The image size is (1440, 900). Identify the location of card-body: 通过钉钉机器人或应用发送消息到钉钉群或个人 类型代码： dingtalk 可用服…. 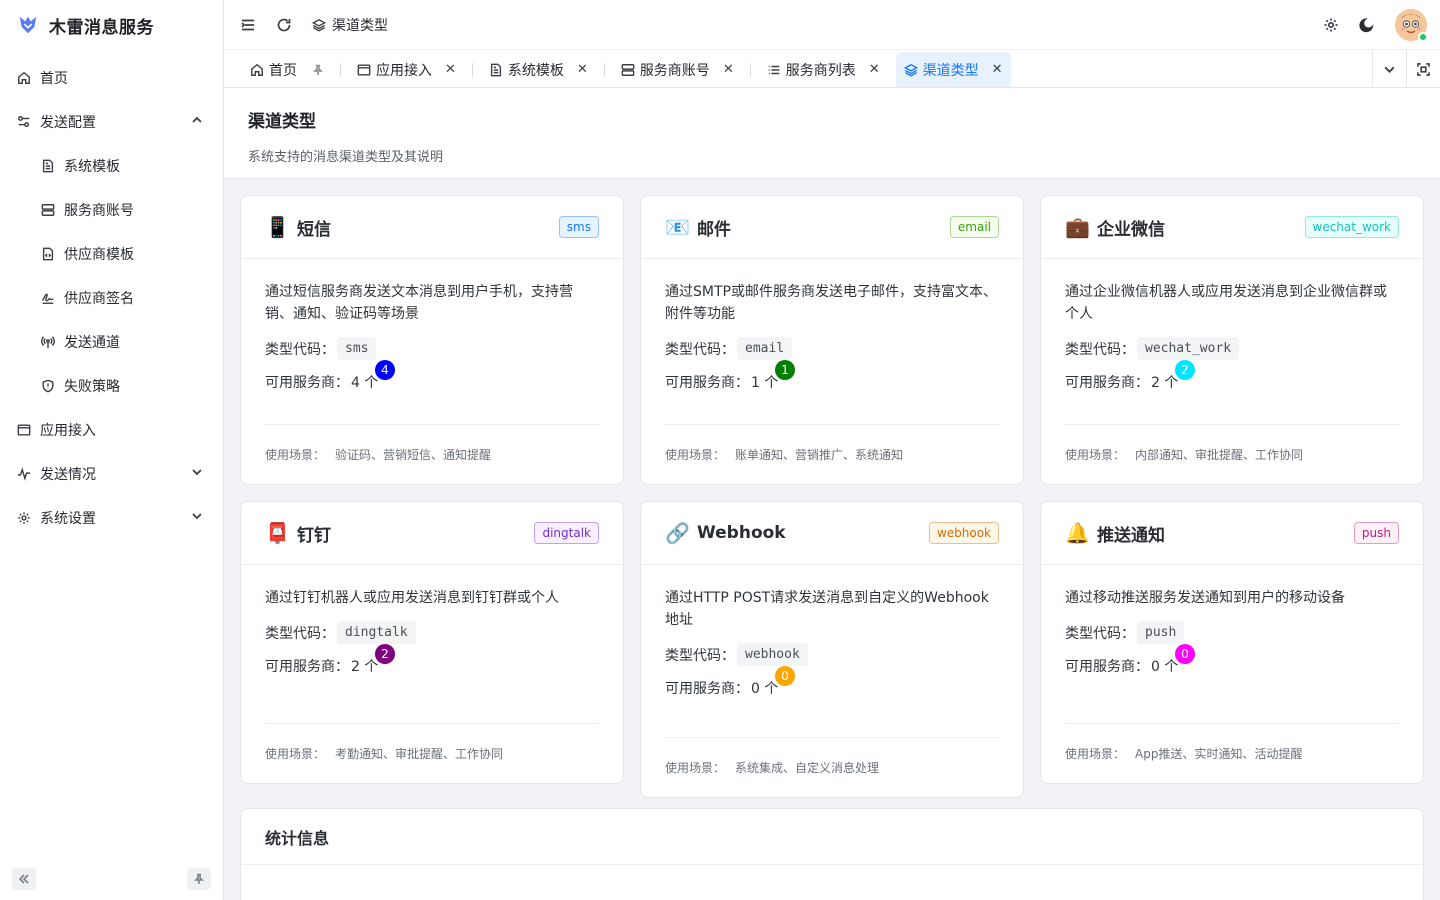
(432, 620).